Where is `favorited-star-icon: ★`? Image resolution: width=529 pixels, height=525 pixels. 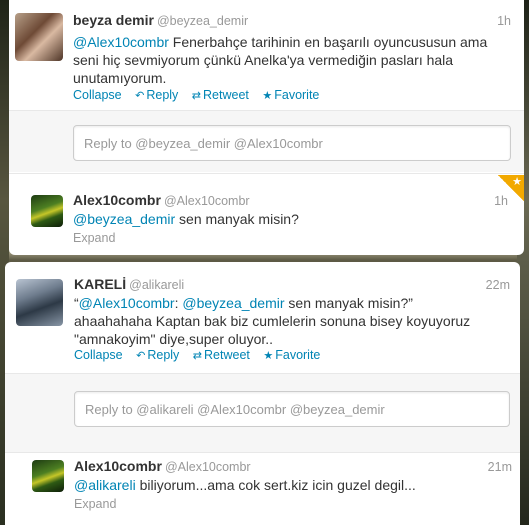
favorited-star-icon: ★ is located at coordinates (517, 182).